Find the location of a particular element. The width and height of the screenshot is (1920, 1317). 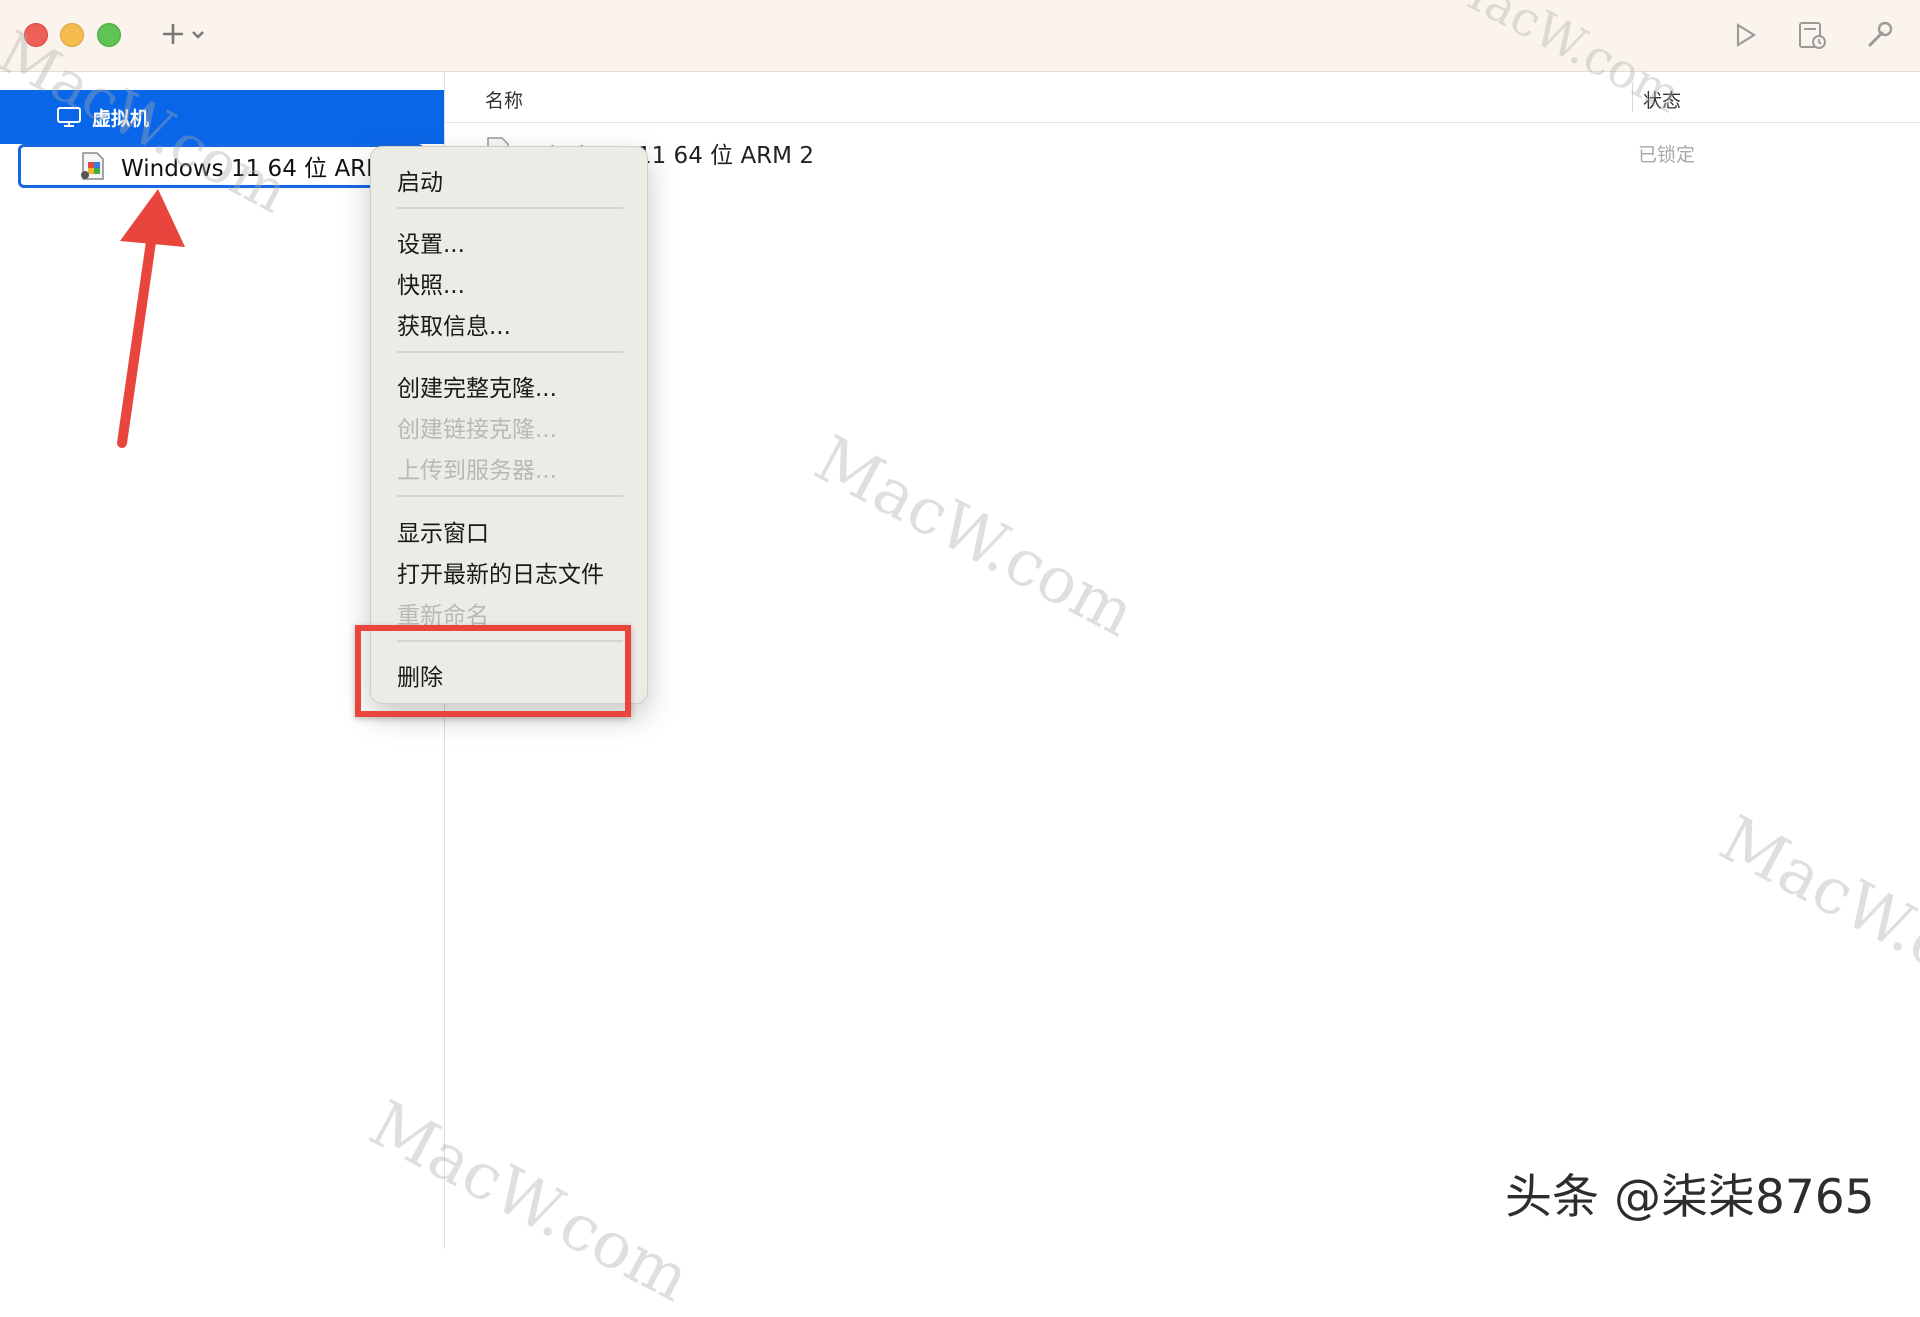

author-credit: 头条 @柒柒8765 is located at coordinates (1690, 1197).